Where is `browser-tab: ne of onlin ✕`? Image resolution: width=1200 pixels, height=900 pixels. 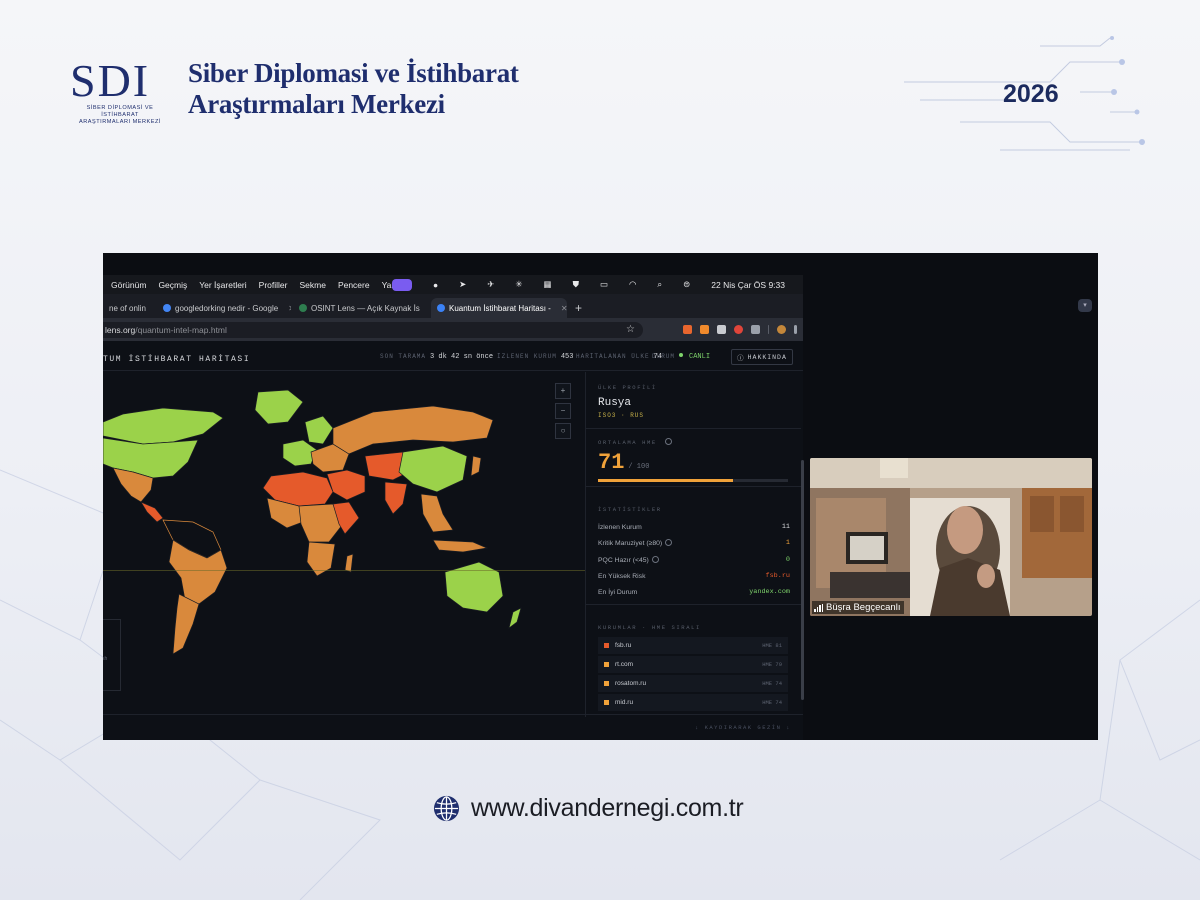
browser-tab: ne of onlin ✕ is located at coordinates (129, 308).